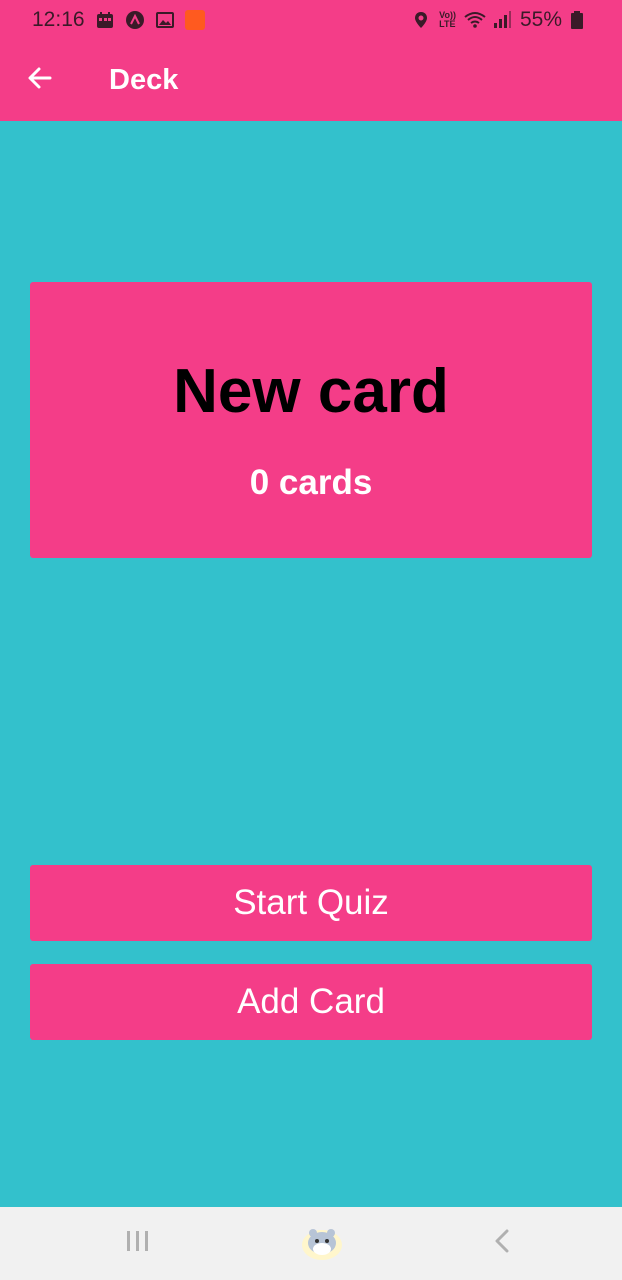 The height and width of the screenshot is (1280, 622). I want to click on system-nav-bar, so click(311, 1243).